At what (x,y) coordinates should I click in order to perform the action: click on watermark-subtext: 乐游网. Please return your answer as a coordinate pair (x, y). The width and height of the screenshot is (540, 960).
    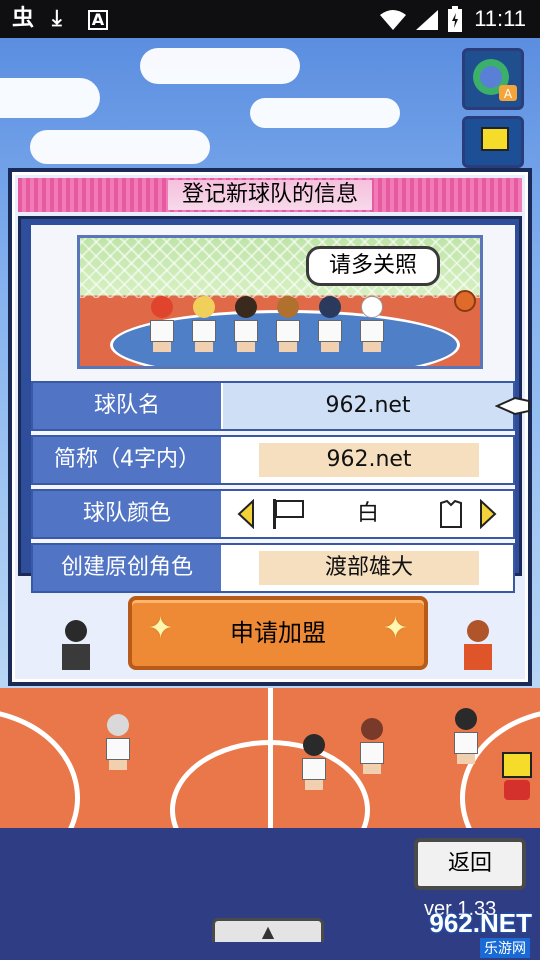
    Looking at the image, I should click on (505, 948).